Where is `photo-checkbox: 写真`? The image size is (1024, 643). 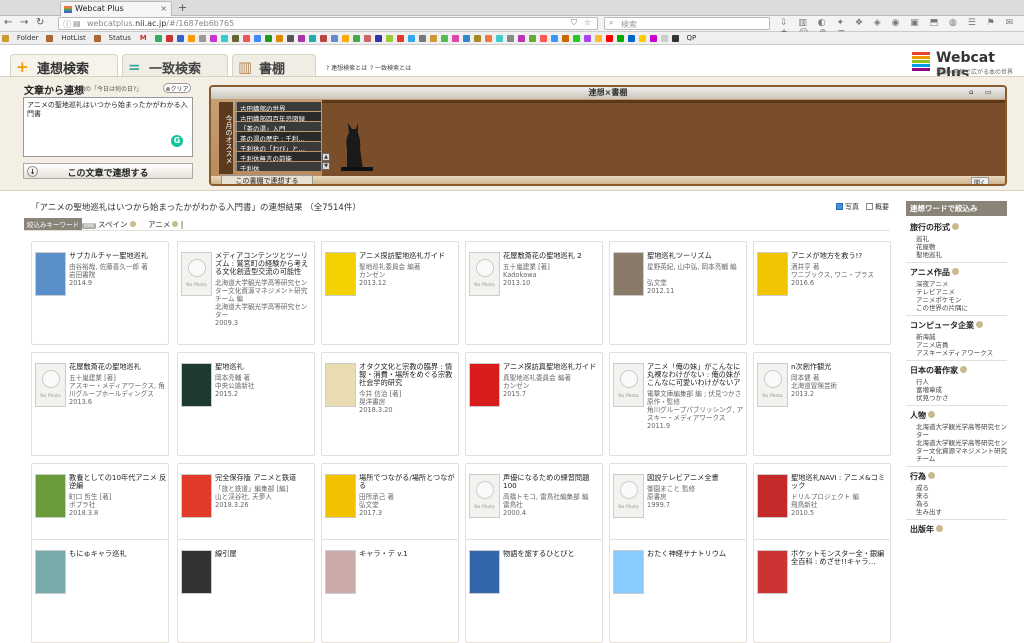 photo-checkbox: 写真 is located at coordinates (847, 207).